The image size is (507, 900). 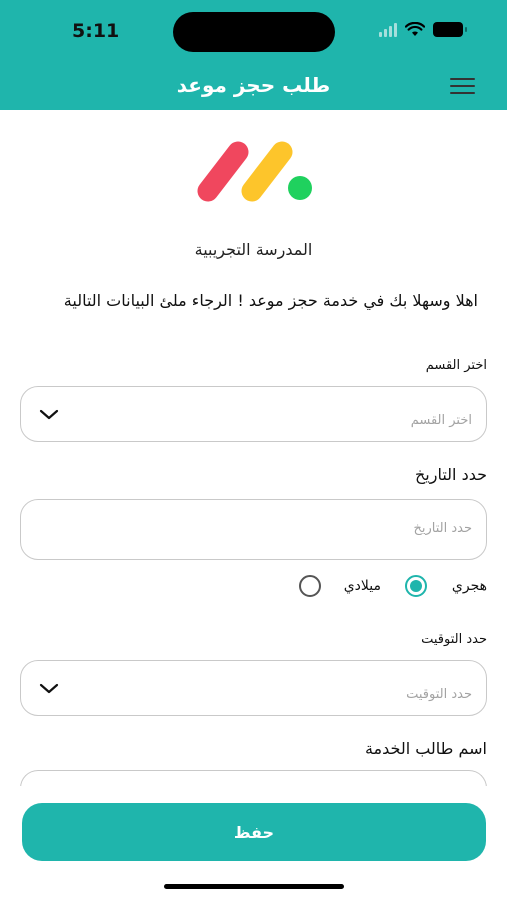 I want to click on battery-icon, so click(x=450, y=29).